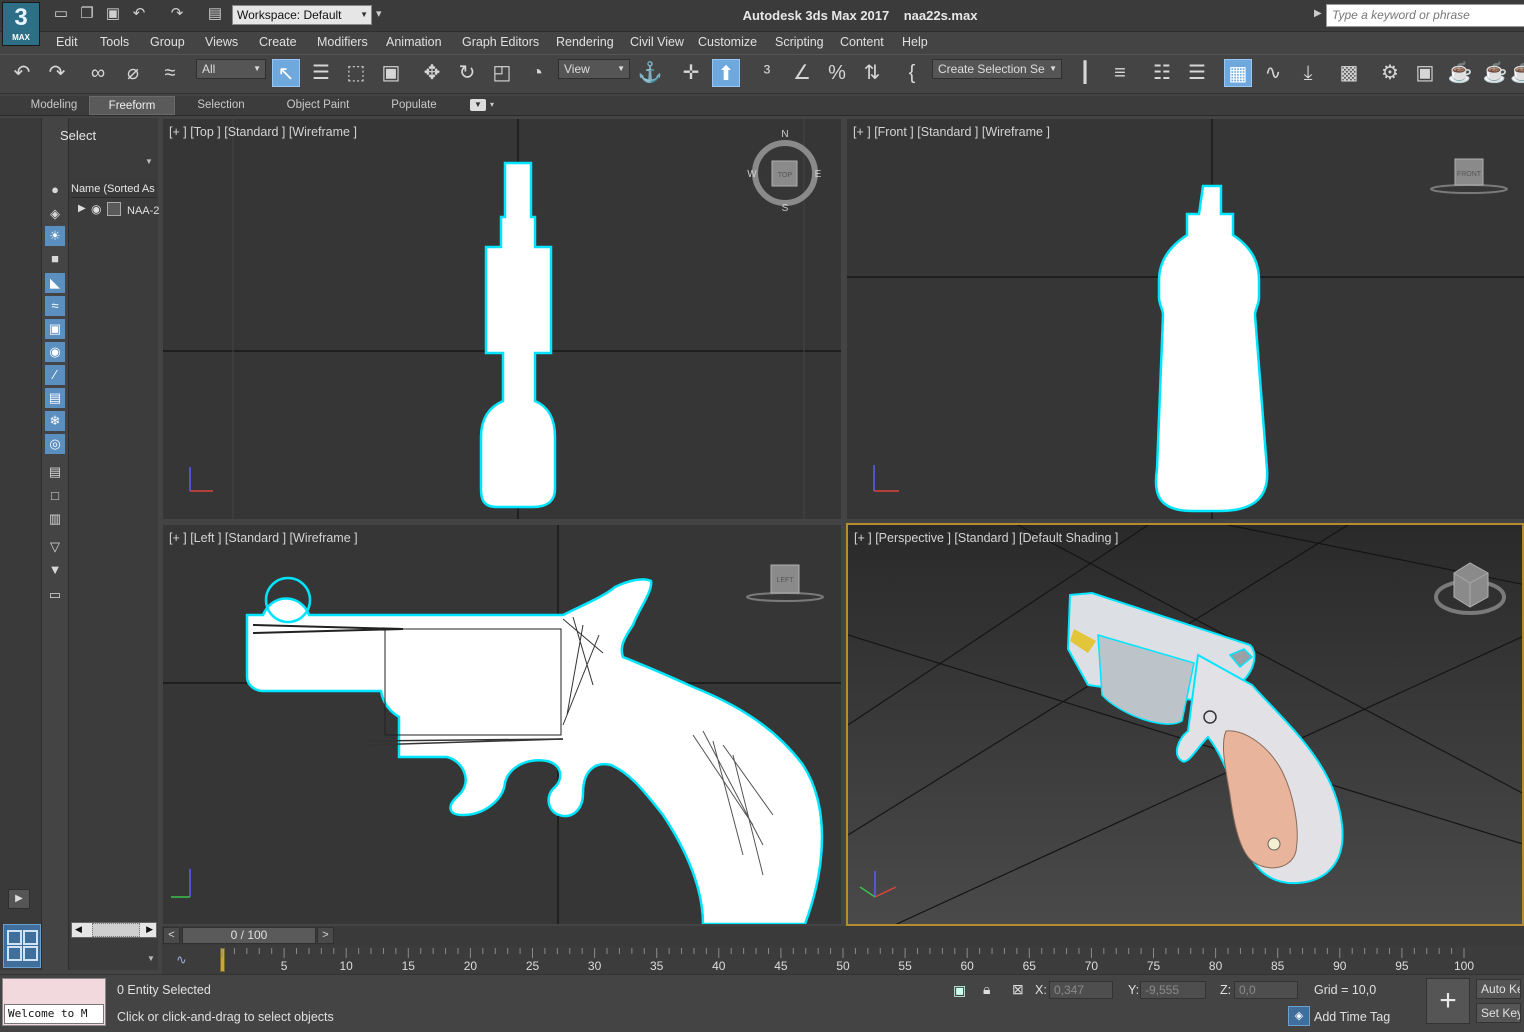  What do you see at coordinates (98, 73) in the screenshot?
I see `link-icon: ∞` at bounding box center [98, 73].